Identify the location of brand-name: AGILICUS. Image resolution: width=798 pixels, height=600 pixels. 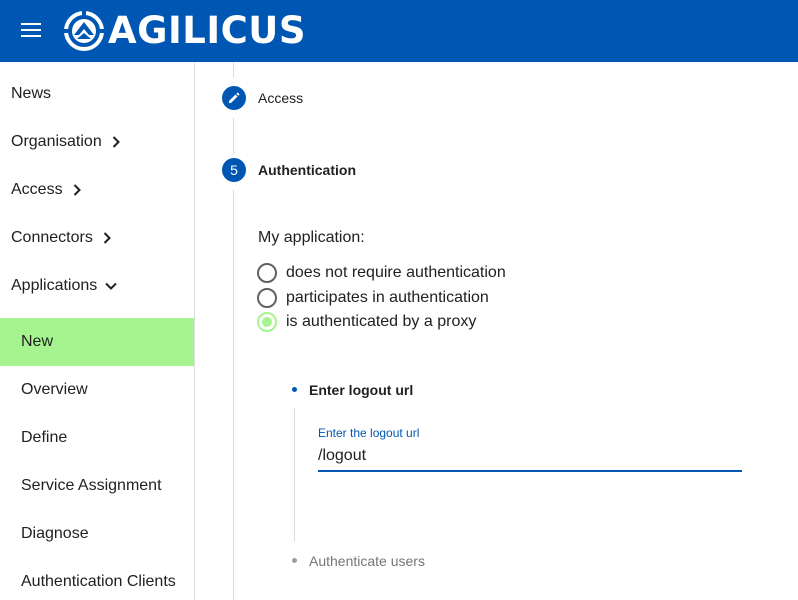
(207, 30).